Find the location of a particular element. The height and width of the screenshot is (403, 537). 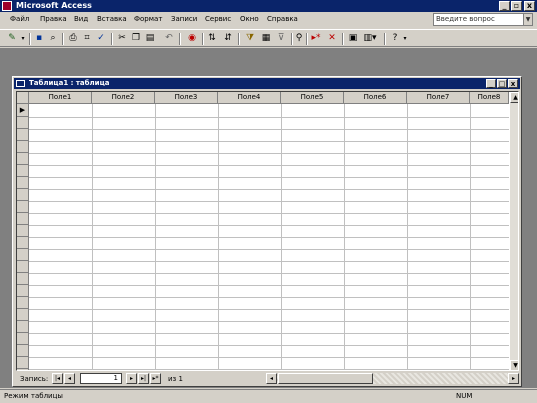

scroll-down-button: ▼ is located at coordinates (514, 365).